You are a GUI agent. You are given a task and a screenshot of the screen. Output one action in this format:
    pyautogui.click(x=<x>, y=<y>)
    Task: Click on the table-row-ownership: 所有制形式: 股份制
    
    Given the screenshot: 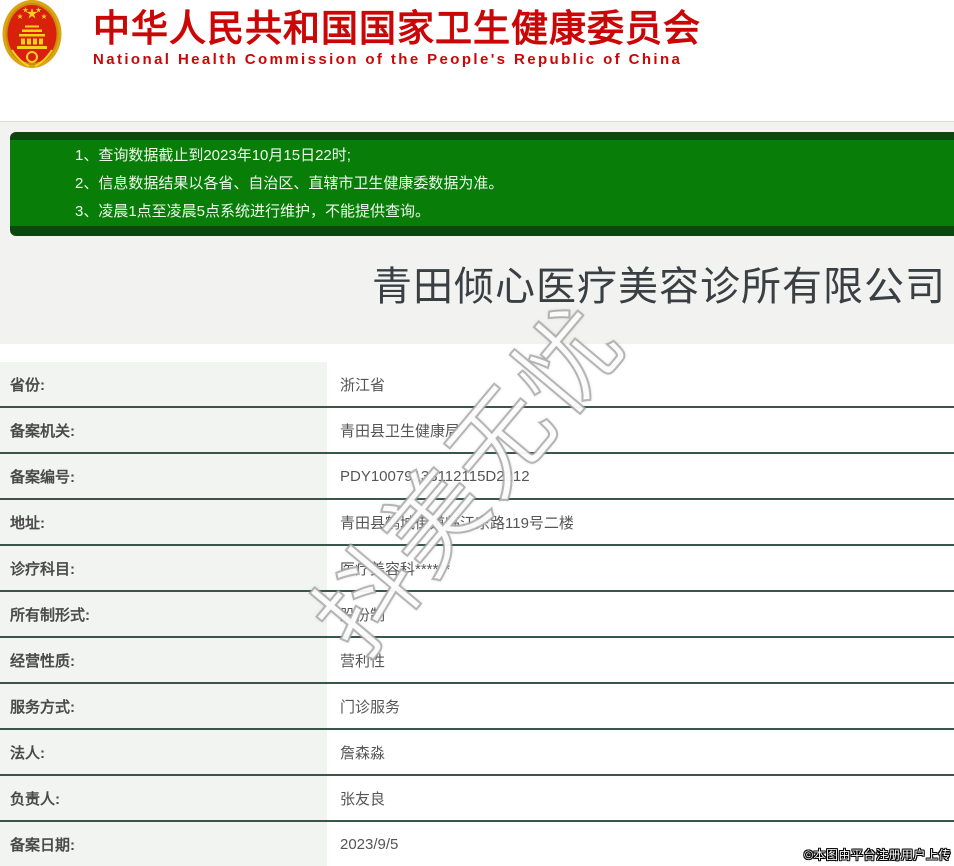 What is the action you would take?
    pyautogui.click(x=477, y=615)
    